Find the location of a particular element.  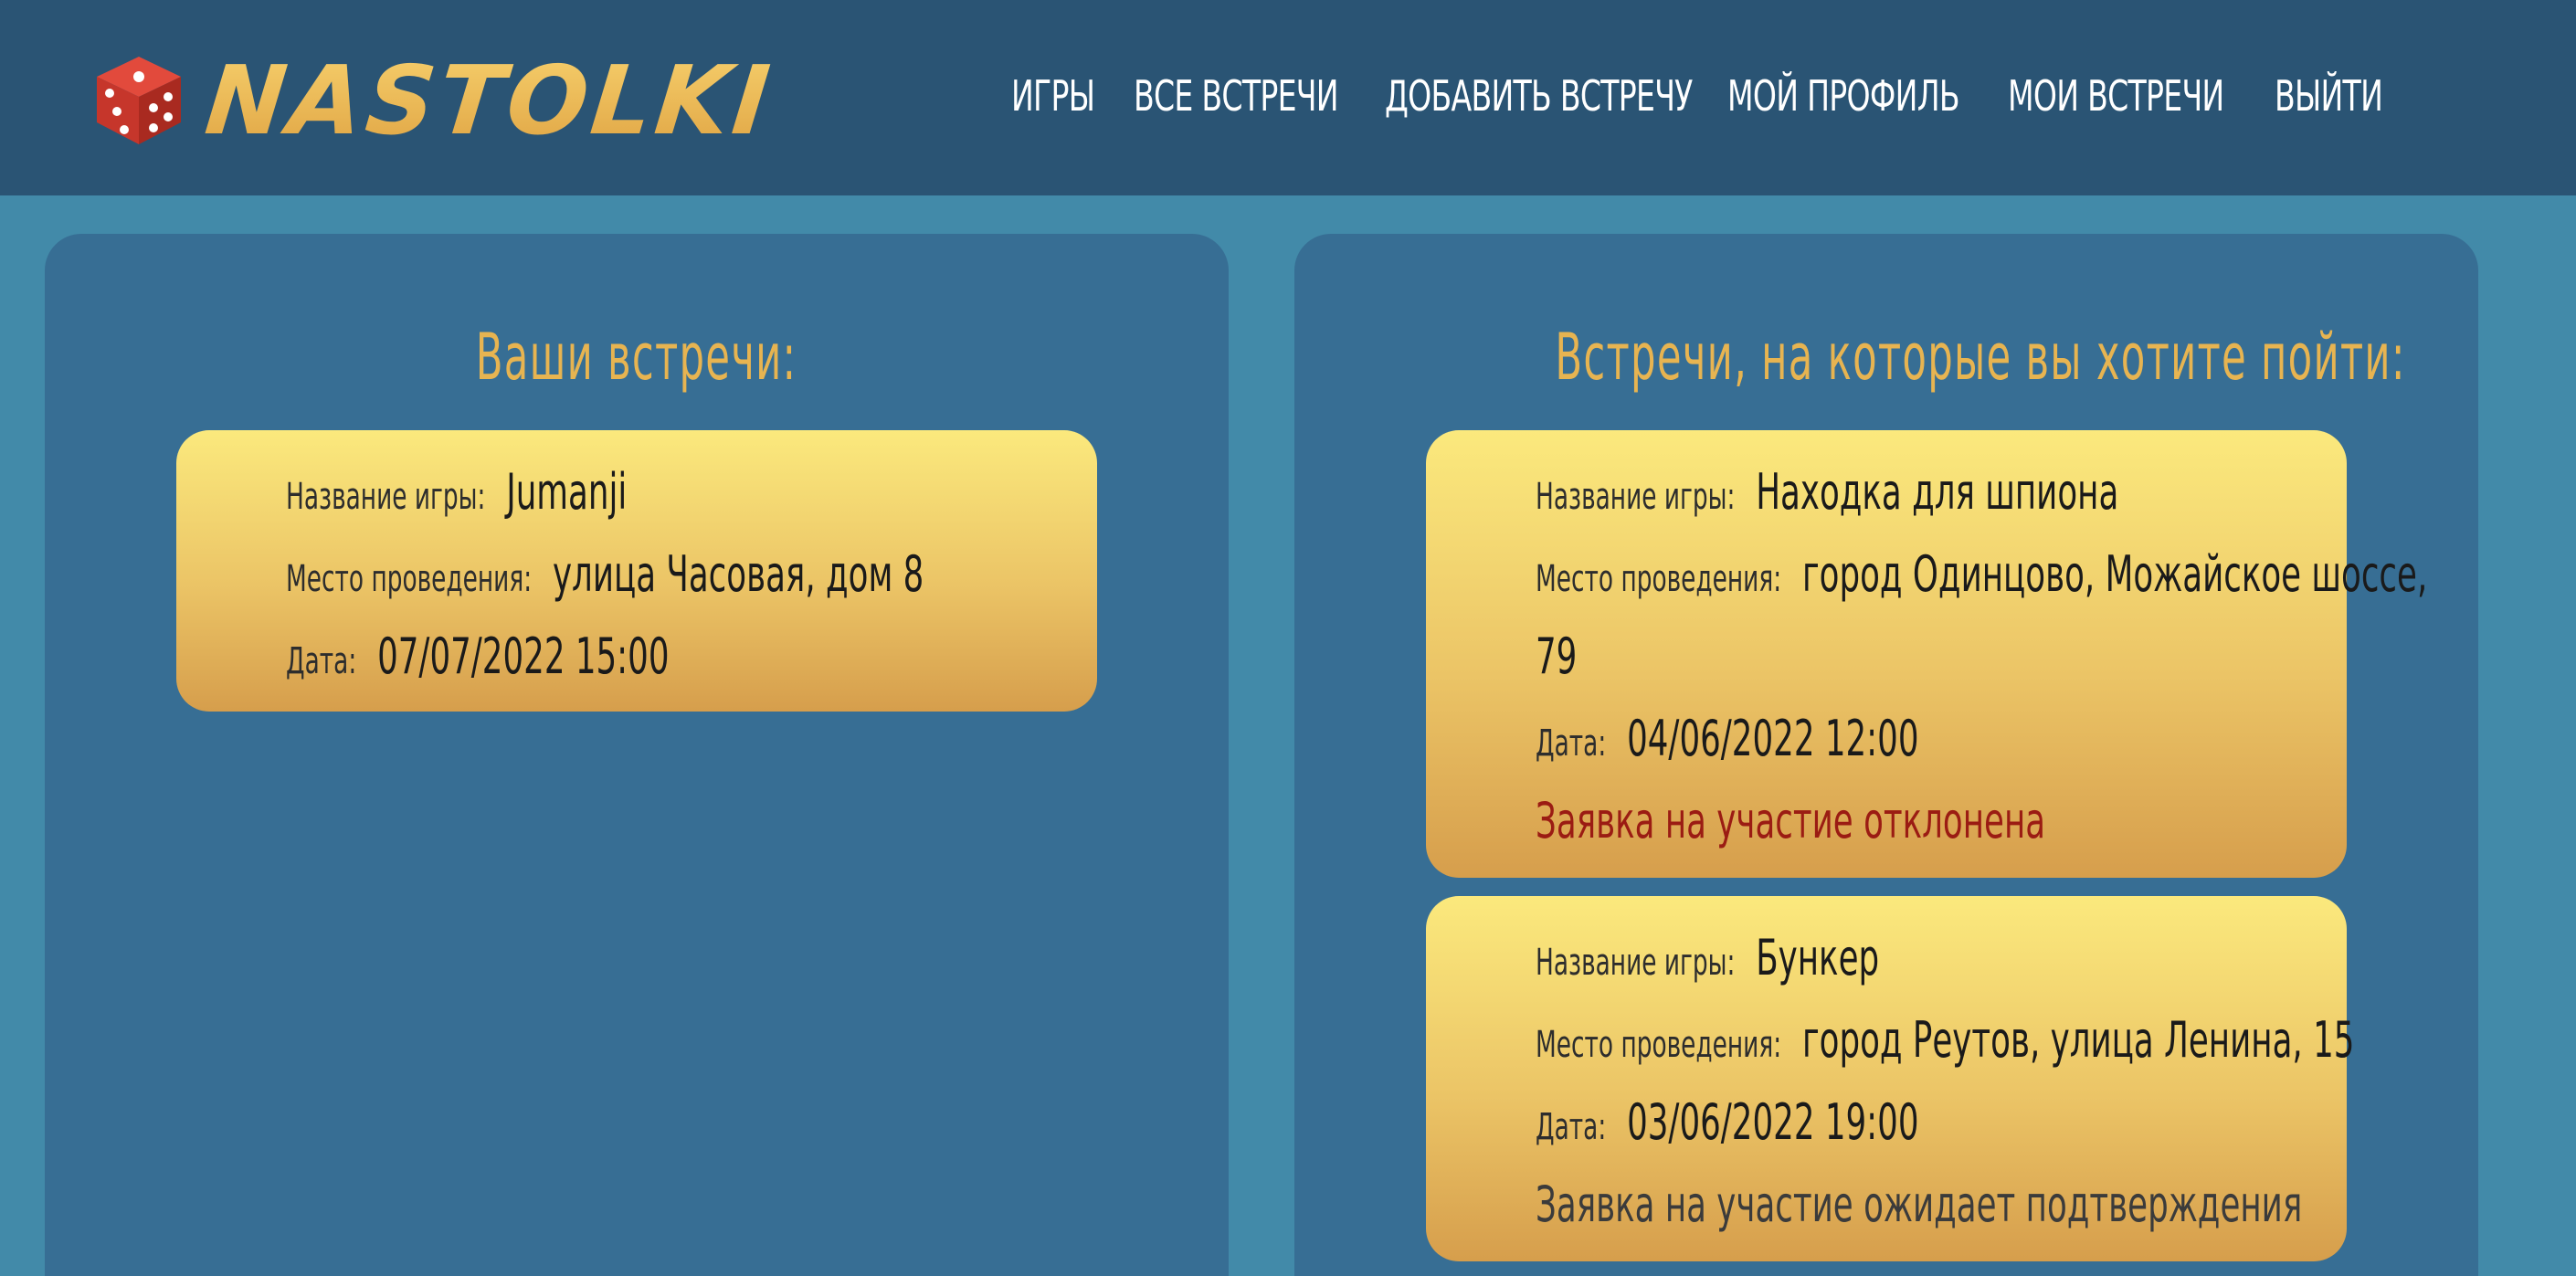

logo-text: NASTOLKI is located at coordinates (489, 101).